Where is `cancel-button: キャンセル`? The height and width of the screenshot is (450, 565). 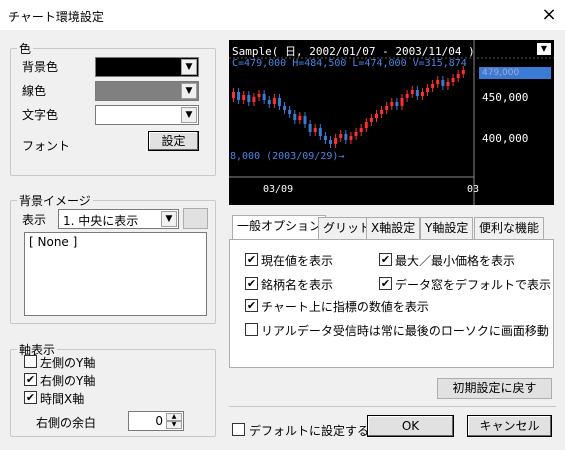 cancel-button: キャンセル is located at coordinates (509, 426).